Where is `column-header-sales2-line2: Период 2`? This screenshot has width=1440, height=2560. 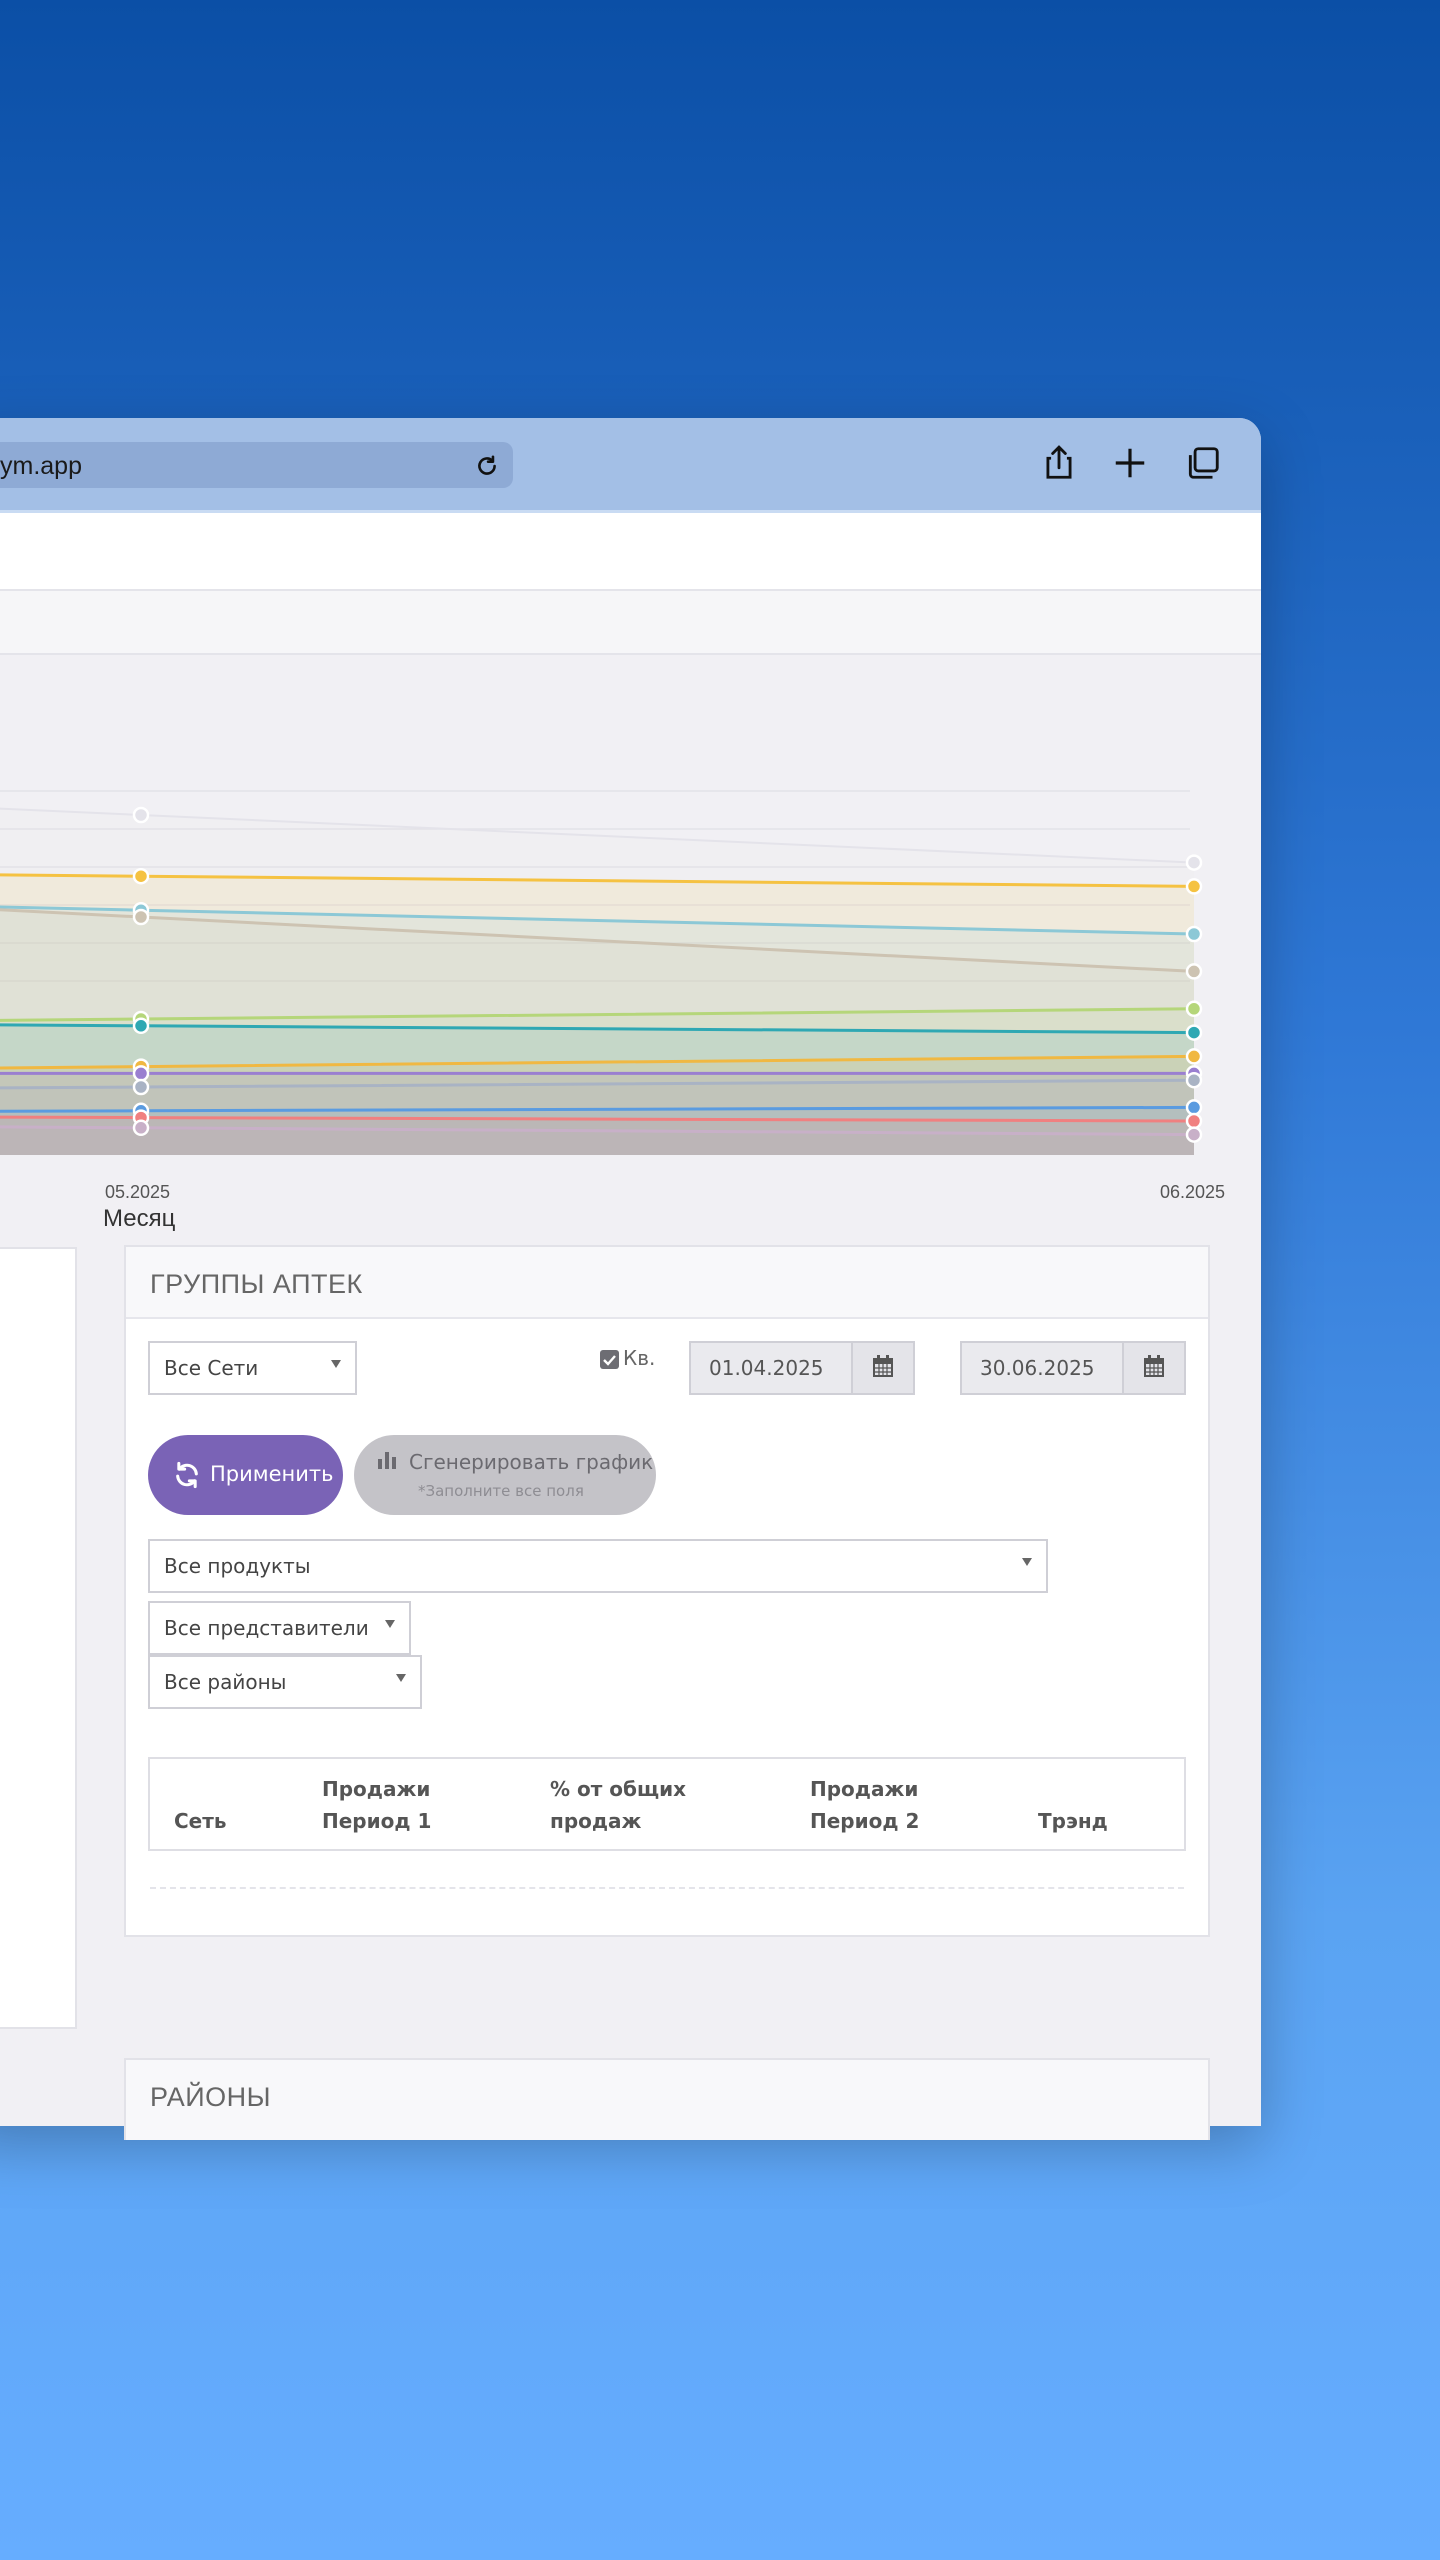
column-header-sales2-line2: Период 2 is located at coordinates (864, 1821).